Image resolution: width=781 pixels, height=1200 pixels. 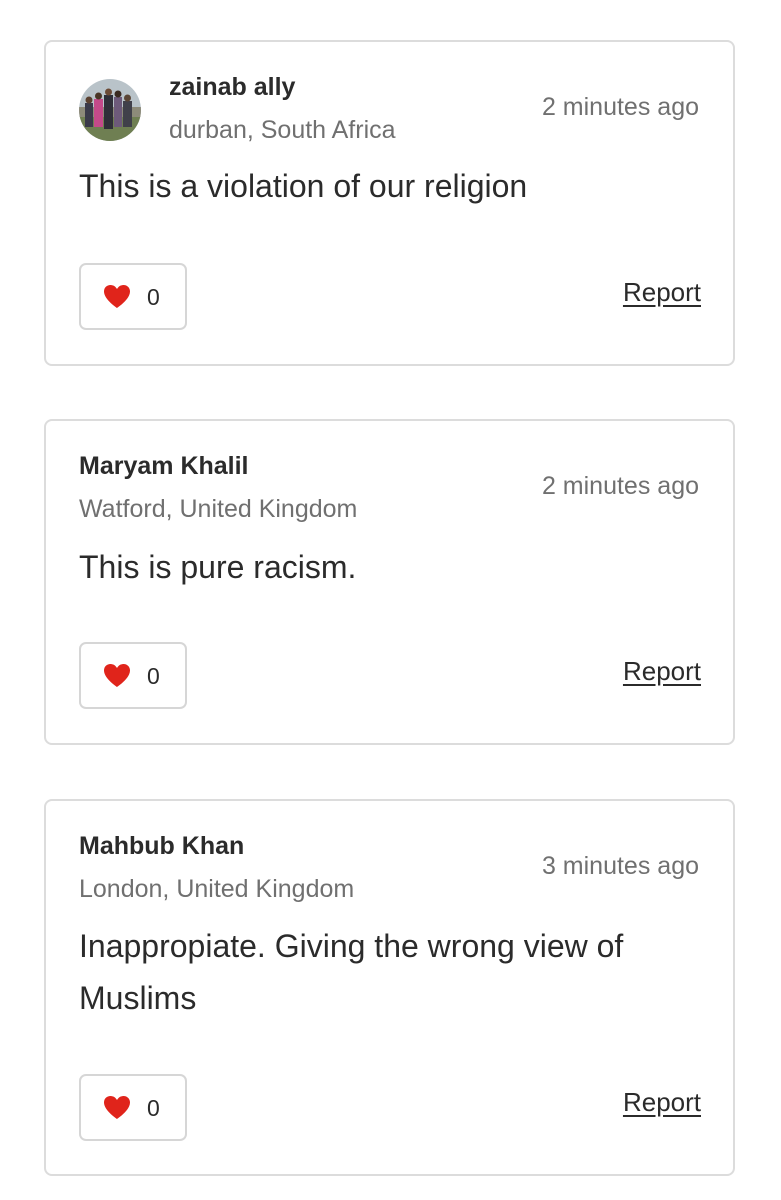 What do you see at coordinates (164, 466) in the screenshot?
I see `author-name: Maryam Khalil` at bounding box center [164, 466].